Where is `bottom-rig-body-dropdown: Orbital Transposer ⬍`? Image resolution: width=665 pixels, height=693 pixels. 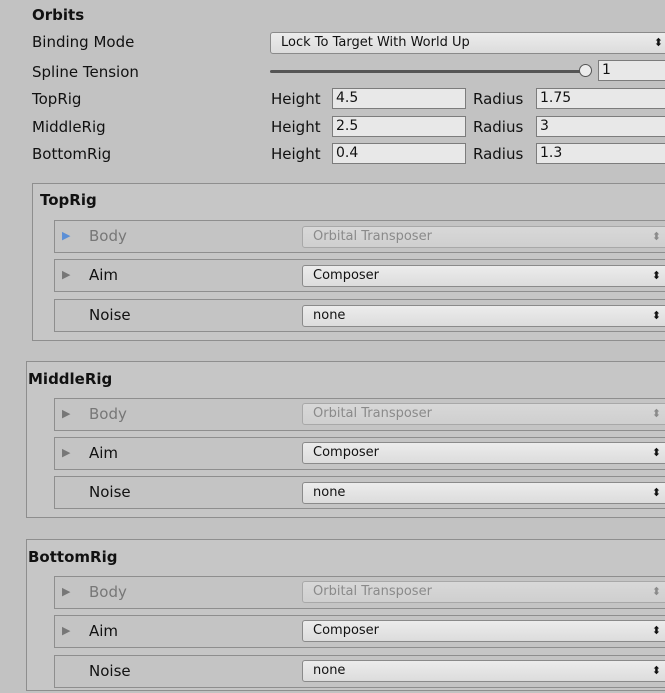
bottom-rig-body-dropdown: Orbital Transposer ⬍ is located at coordinates (483, 592).